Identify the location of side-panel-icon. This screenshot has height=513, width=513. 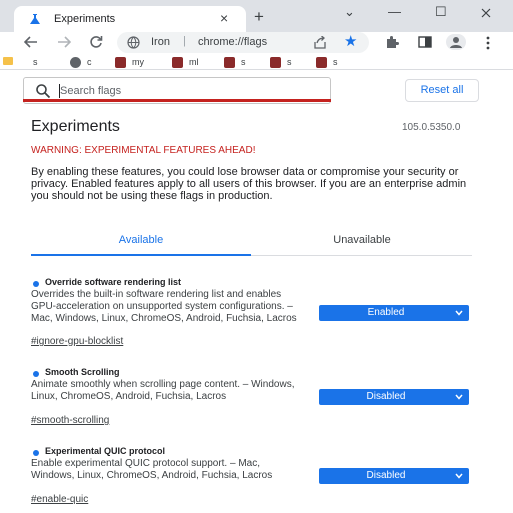
(425, 42).